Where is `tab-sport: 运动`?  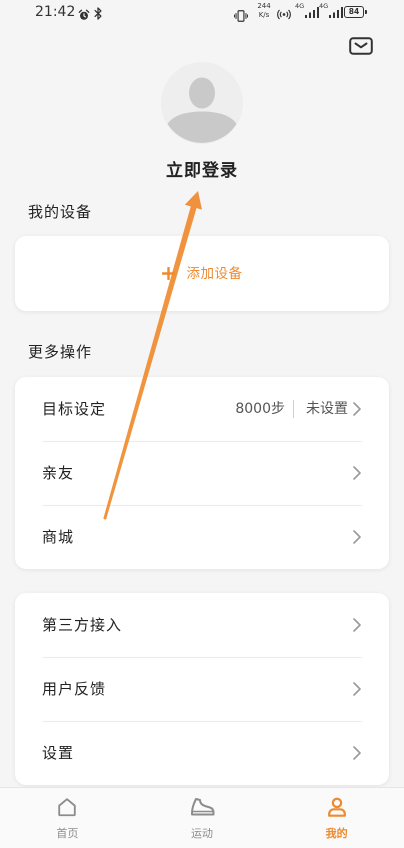 tab-sport: 运动 is located at coordinates (202, 818).